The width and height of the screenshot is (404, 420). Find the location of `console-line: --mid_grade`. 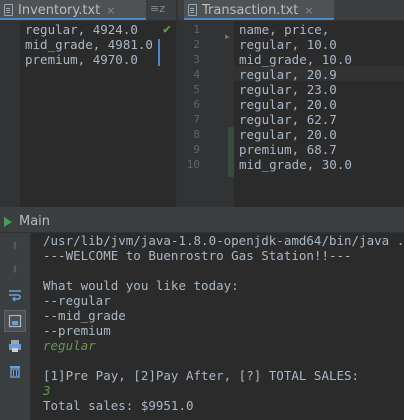

console-line: --mid_grade is located at coordinates (84, 315).